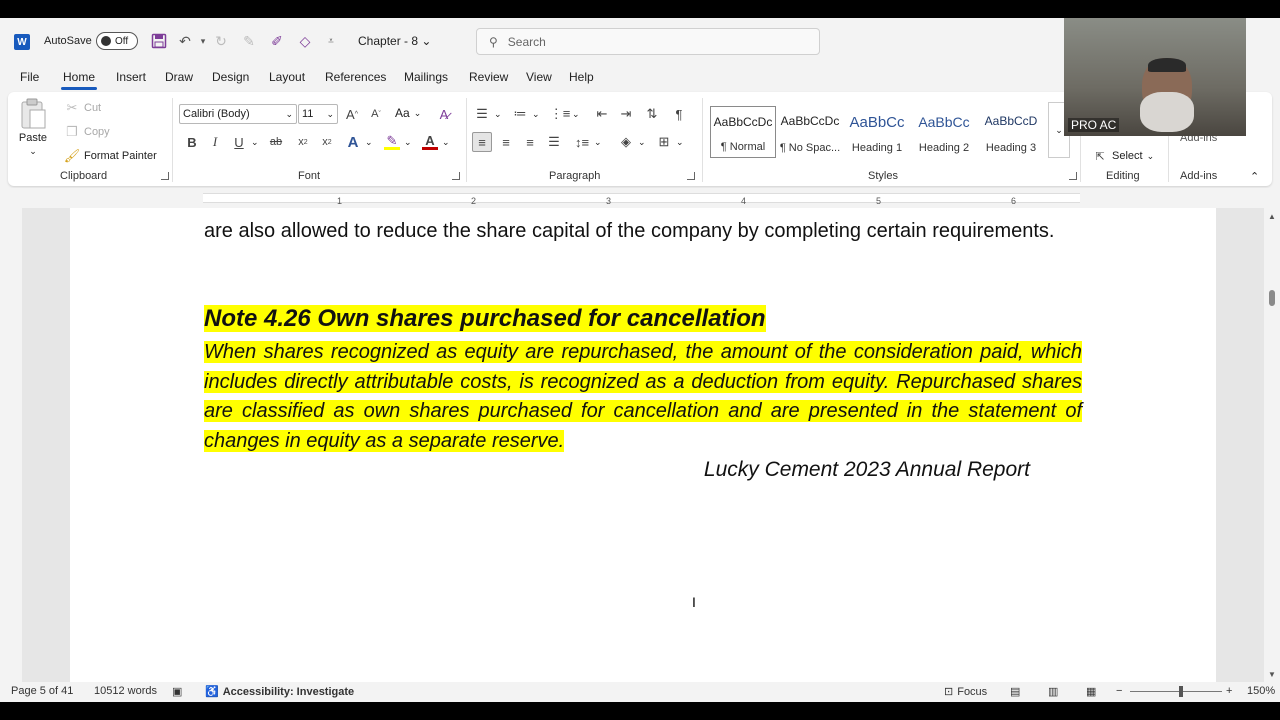 Image resolution: width=1280 pixels, height=720 pixels. What do you see at coordinates (1272, 298) in the screenshot?
I see `scroll-thumb` at bounding box center [1272, 298].